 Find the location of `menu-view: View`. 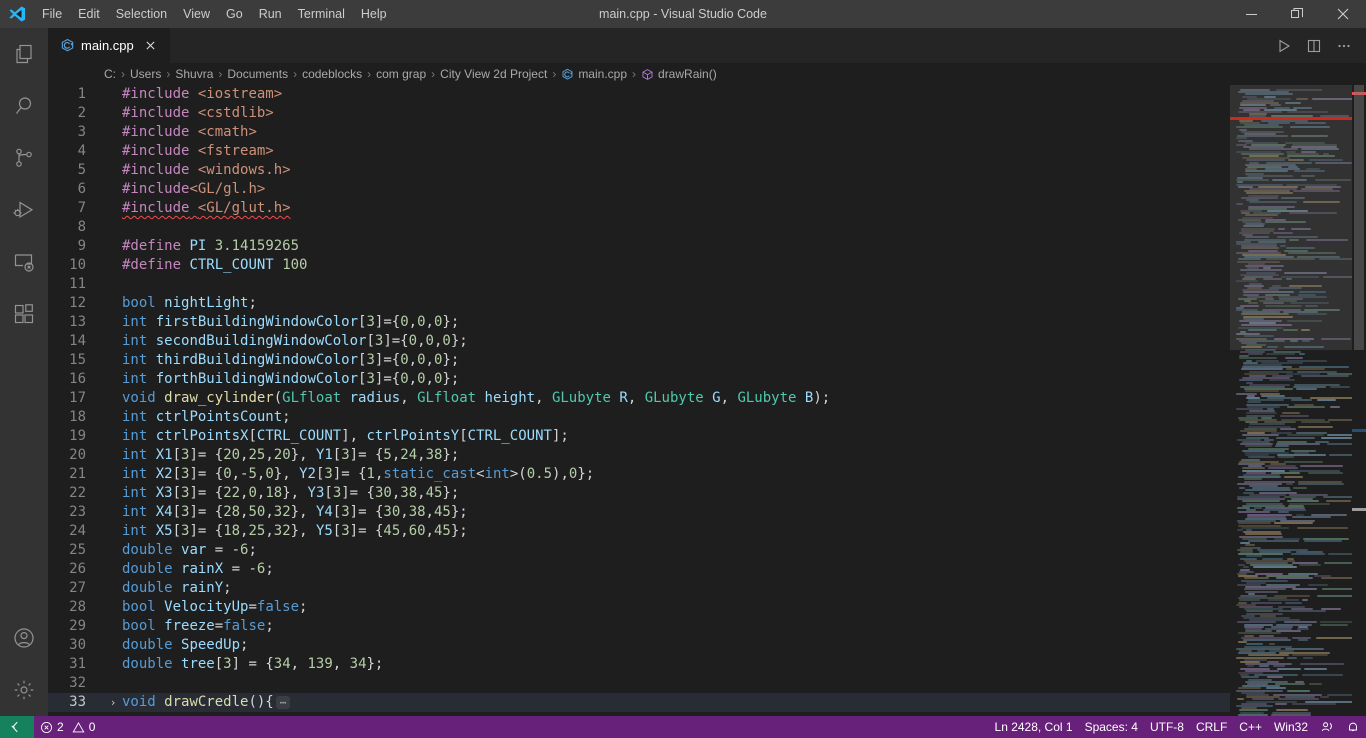

menu-view: View is located at coordinates (196, 14).